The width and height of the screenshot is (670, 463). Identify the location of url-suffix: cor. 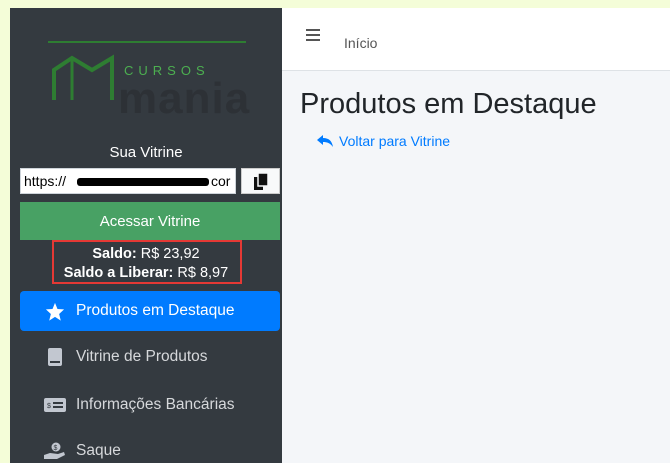
(221, 181).